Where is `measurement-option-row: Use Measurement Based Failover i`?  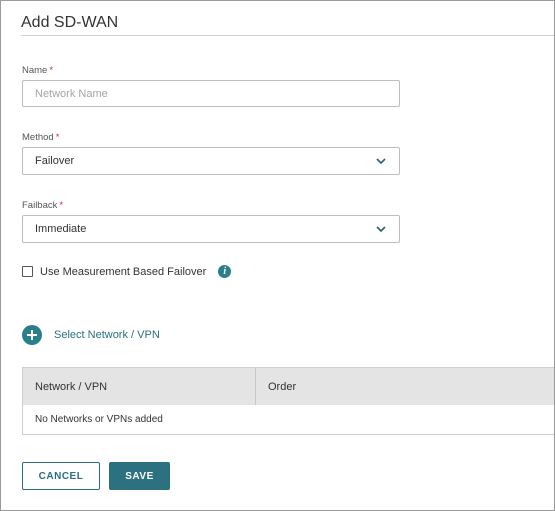 measurement-option-row: Use Measurement Based Failover i is located at coordinates (127, 271).